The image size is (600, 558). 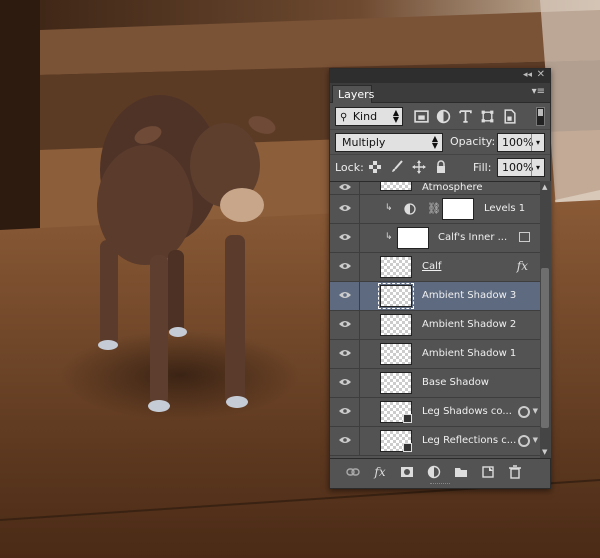 What do you see at coordinates (407, 472) in the screenshot?
I see `add-mask-icon` at bounding box center [407, 472].